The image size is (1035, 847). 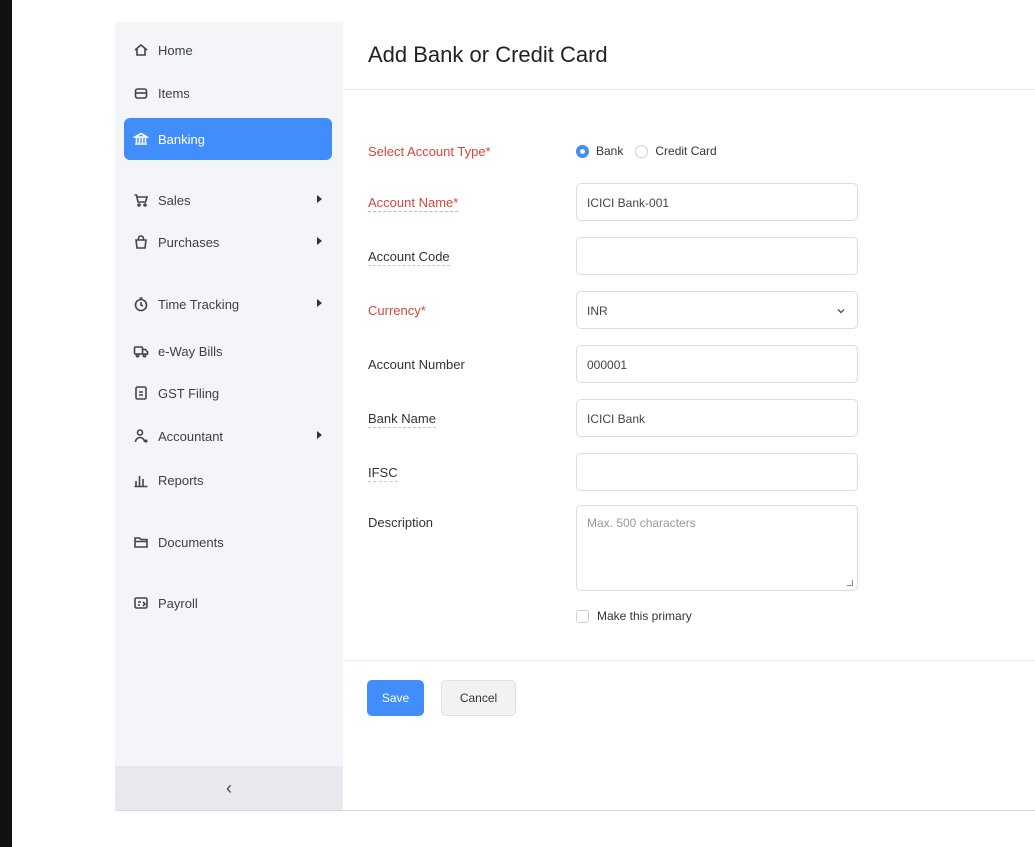 What do you see at coordinates (717, 202) in the screenshot?
I see `account-name-input: ICICI Bank-001` at bounding box center [717, 202].